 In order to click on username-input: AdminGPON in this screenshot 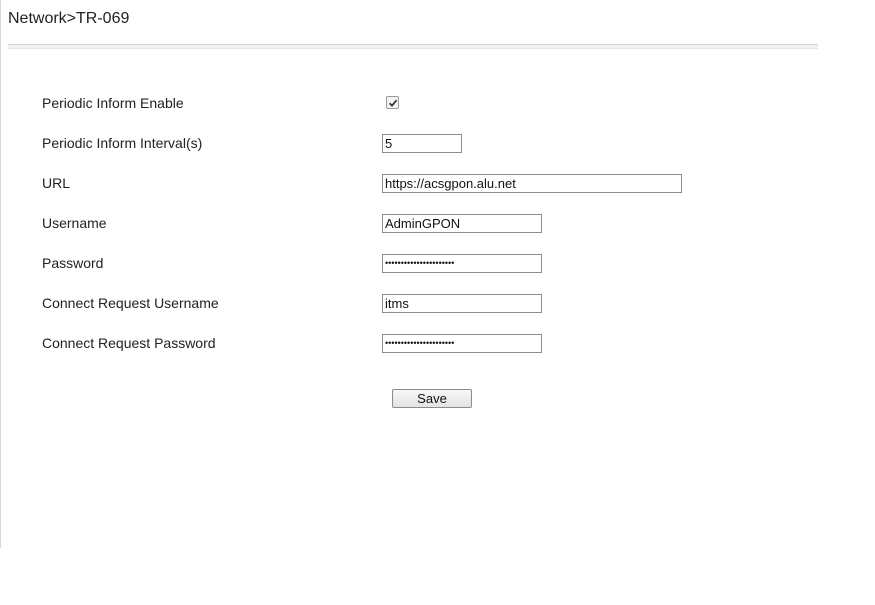, I will do `click(462, 223)`.